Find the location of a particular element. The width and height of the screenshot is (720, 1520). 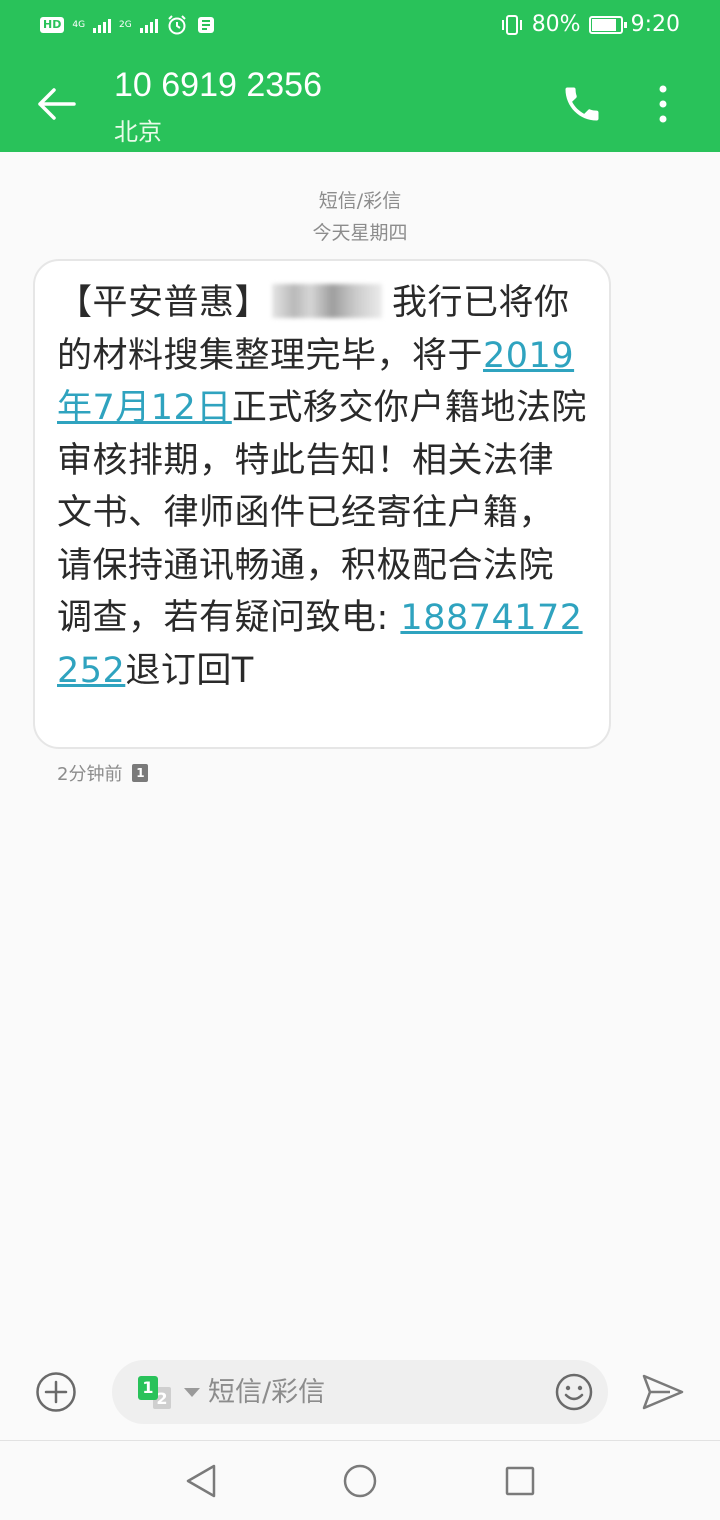

battery-percent: 80% is located at coordinates (556, 24).